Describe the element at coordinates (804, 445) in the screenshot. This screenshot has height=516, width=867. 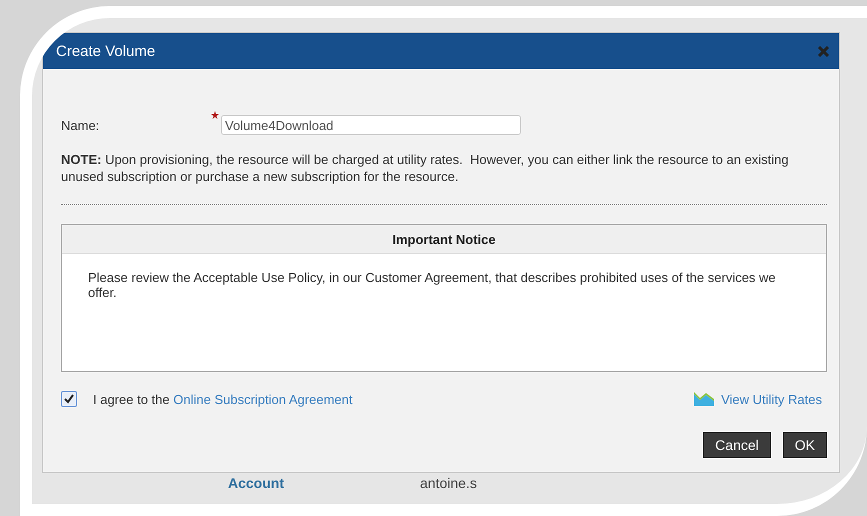
I see `ok-button: OK` at that location.